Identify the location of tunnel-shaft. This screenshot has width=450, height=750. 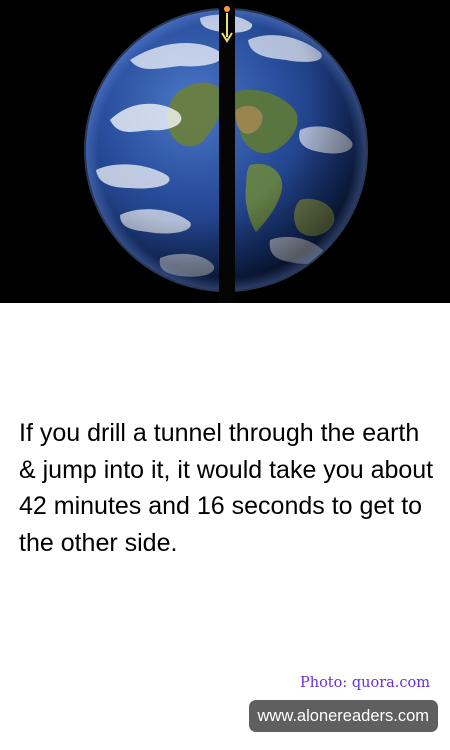
(227, 151).